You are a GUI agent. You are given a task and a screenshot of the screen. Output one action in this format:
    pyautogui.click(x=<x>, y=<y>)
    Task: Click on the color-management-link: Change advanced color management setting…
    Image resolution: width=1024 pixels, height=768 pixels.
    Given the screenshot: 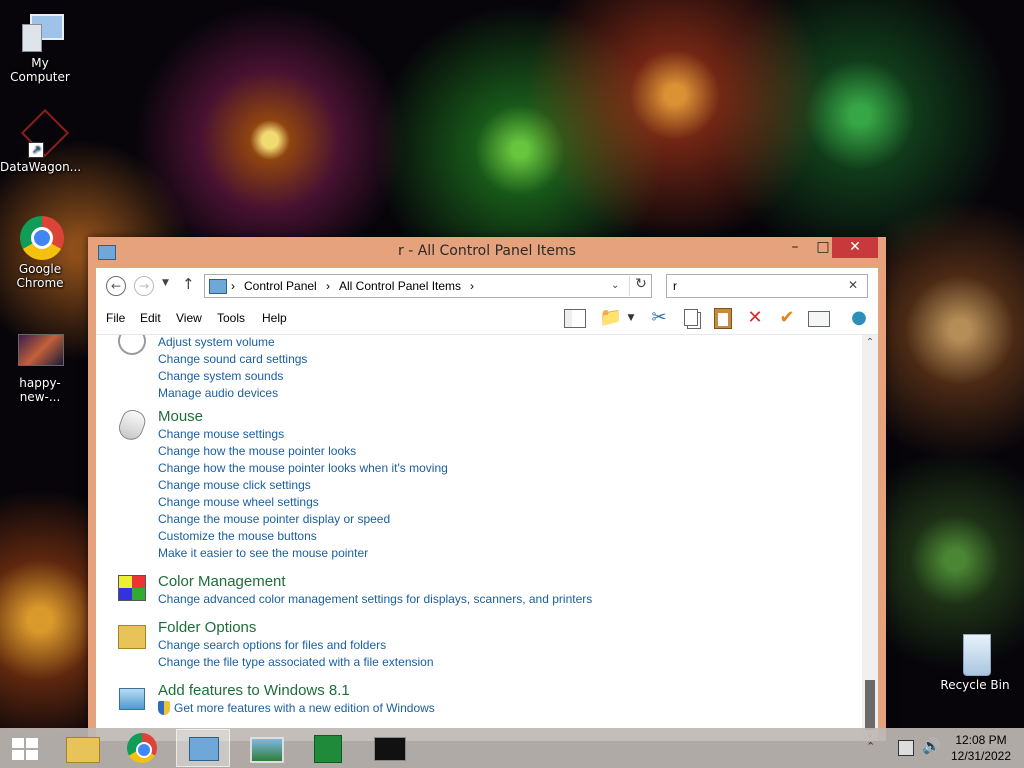 What is the action you would take?
    pyautogui.click(x=375, y=599)
    